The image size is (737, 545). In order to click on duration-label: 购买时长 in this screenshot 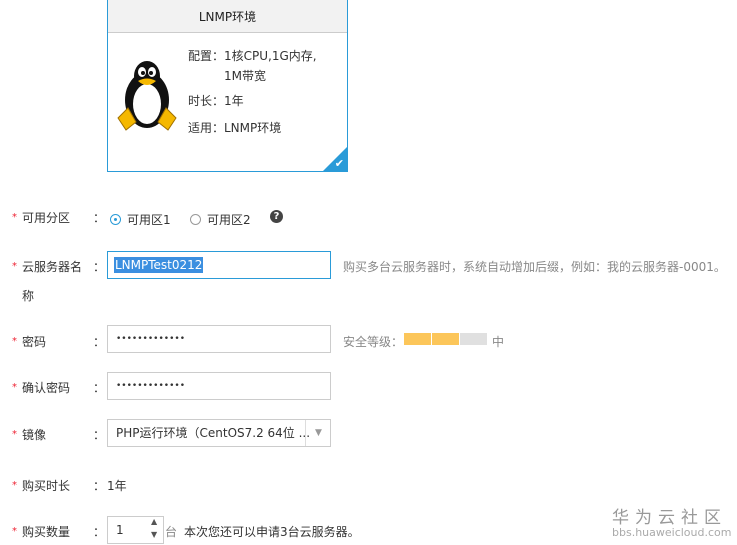, I will do `click(46, 486)`.